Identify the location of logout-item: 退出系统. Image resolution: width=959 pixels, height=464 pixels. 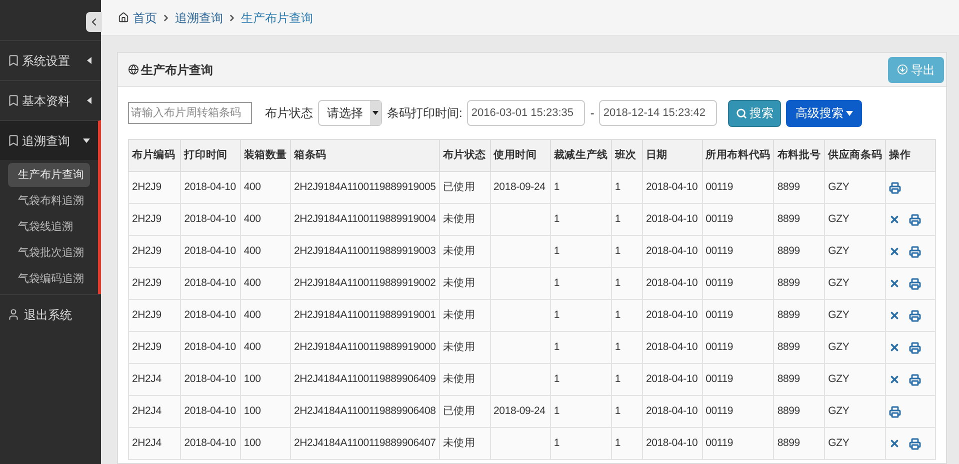
(50, 314).